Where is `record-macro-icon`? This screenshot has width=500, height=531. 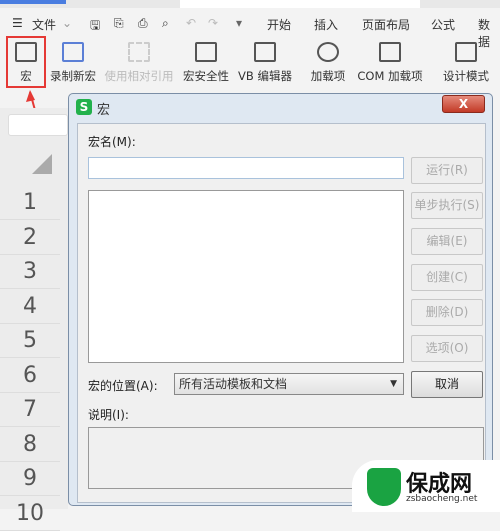 record-macro-icon is located at coordinates (73, 52).